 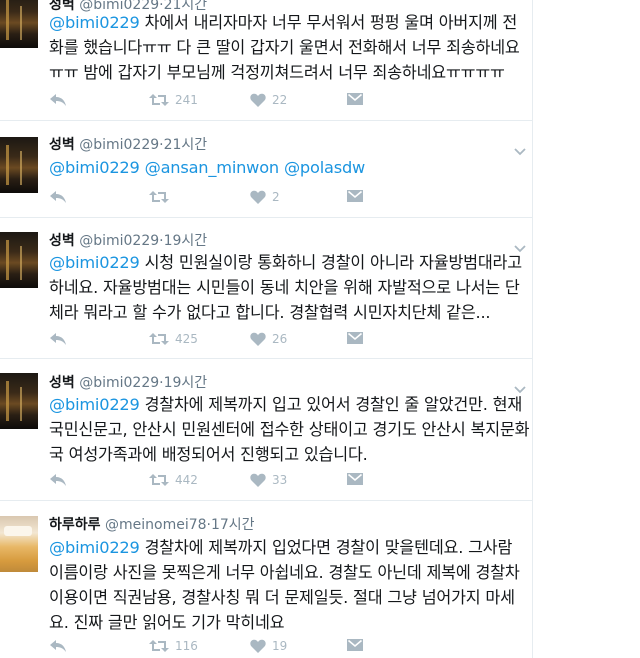 What do you see at coordinates (173, 339) in the screenshot?
I see `retweet-button: 425` at bounding box center [173, 339].